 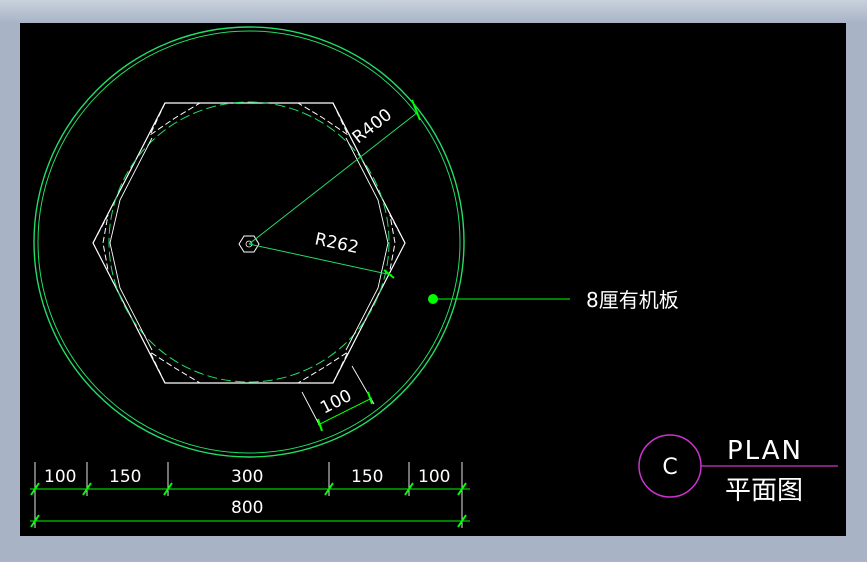 What do you see at coordinates (336, 402) in the screenshot?
I see `offset-label: 100` at bounding box center [336, 402].